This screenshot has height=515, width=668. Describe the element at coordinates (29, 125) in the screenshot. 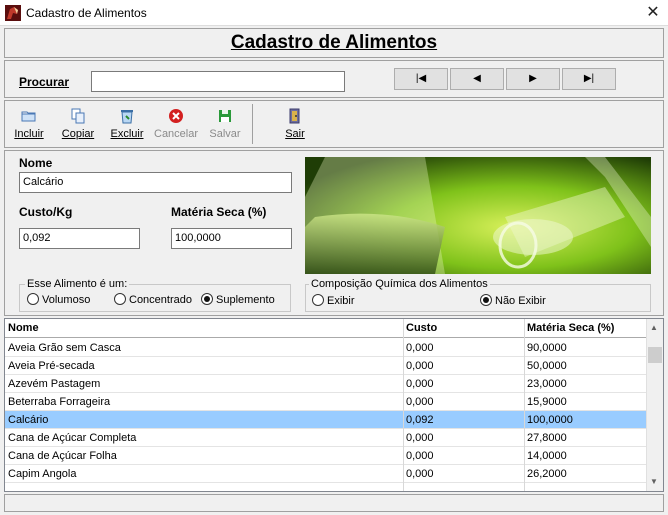

I see `incluir-button: Incluir` at that location.